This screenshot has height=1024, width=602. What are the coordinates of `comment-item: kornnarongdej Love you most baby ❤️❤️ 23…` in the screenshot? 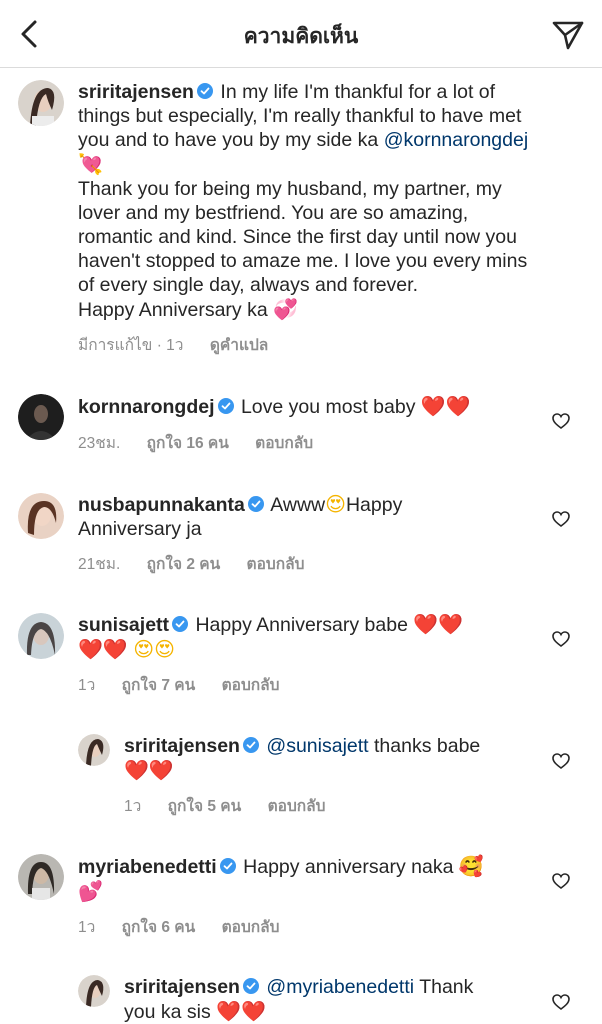 It's located at (301, 430).